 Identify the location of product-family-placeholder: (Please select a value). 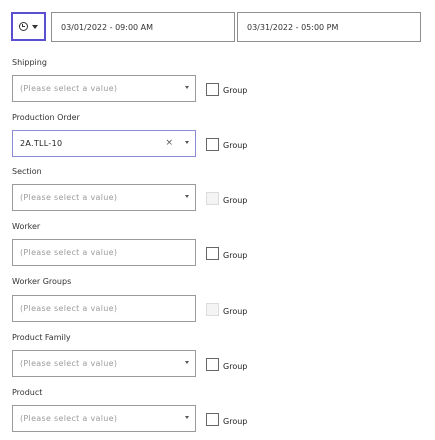
(69, 363).